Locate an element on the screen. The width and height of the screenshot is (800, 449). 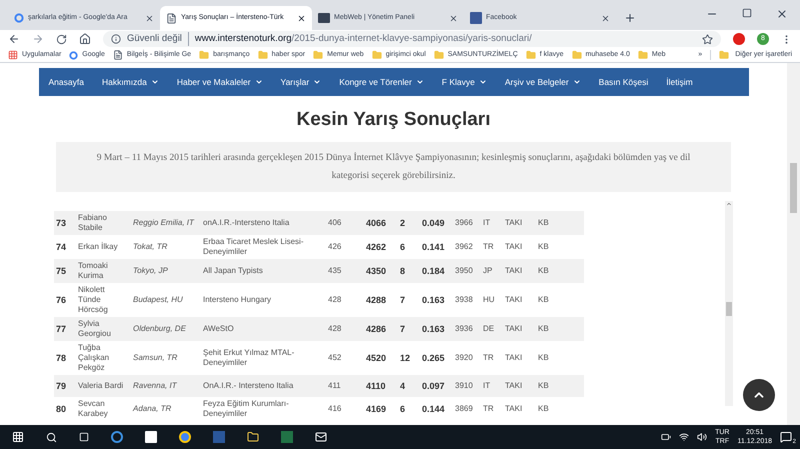
volume-icon is located at coordinates (702, 437).